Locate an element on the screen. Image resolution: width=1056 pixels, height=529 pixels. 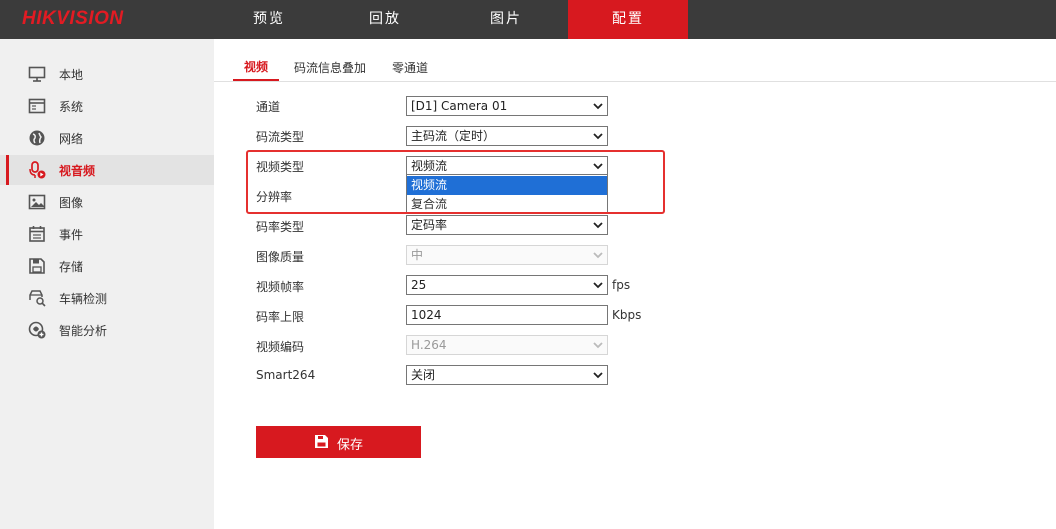
image-icon is located at coordinates (37, 202).